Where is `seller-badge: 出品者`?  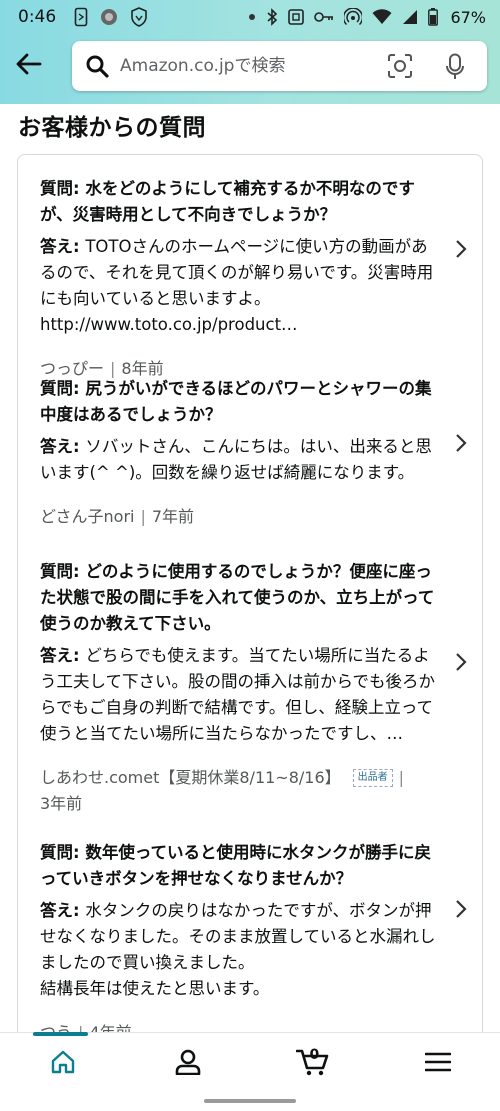 seller-badge: 出品者 is located at coordinates (372, 778).